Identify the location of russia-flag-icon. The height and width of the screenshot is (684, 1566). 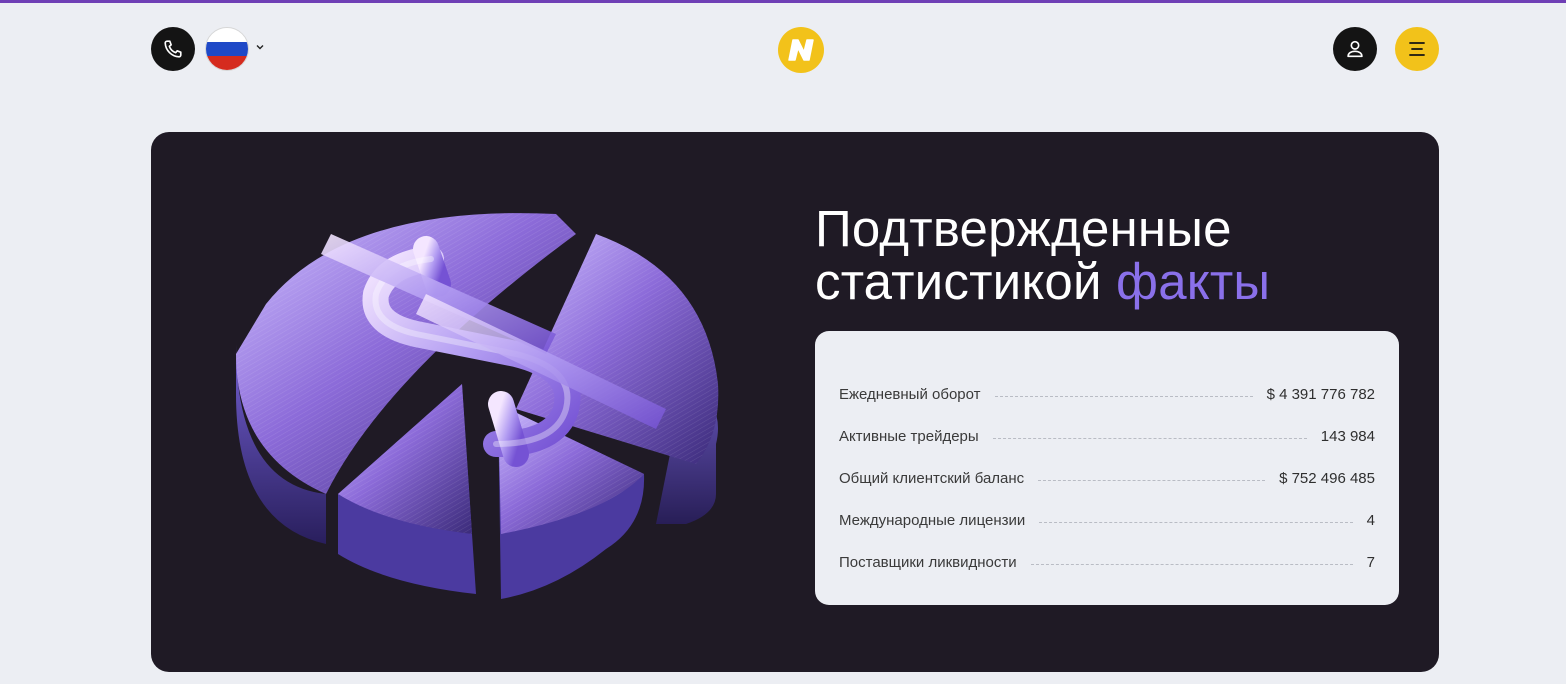
(227, 49).